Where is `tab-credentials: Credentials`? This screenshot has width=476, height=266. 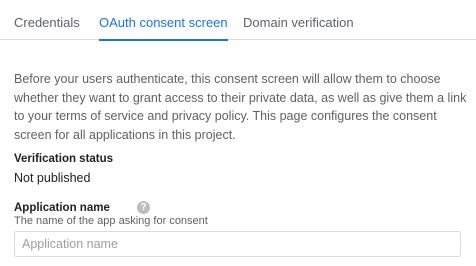 tab-credentials: Credentials is located at coordinates (47, 20).